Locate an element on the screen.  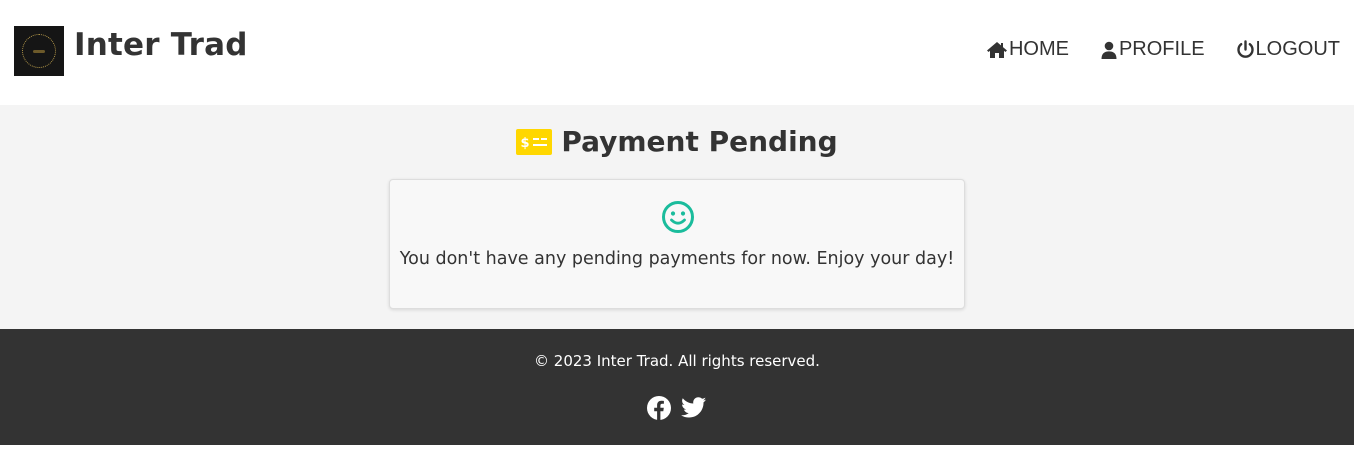
logo-emblem is located at coordinates (39, 51).